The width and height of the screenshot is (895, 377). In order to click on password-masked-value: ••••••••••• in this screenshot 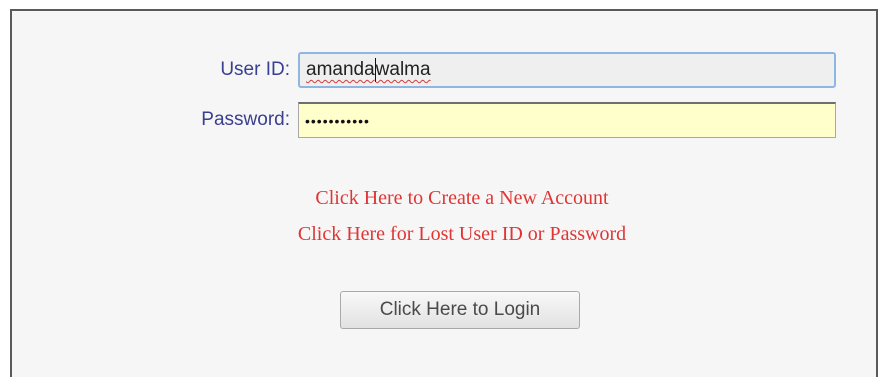, I will do `click(337, 120)`.